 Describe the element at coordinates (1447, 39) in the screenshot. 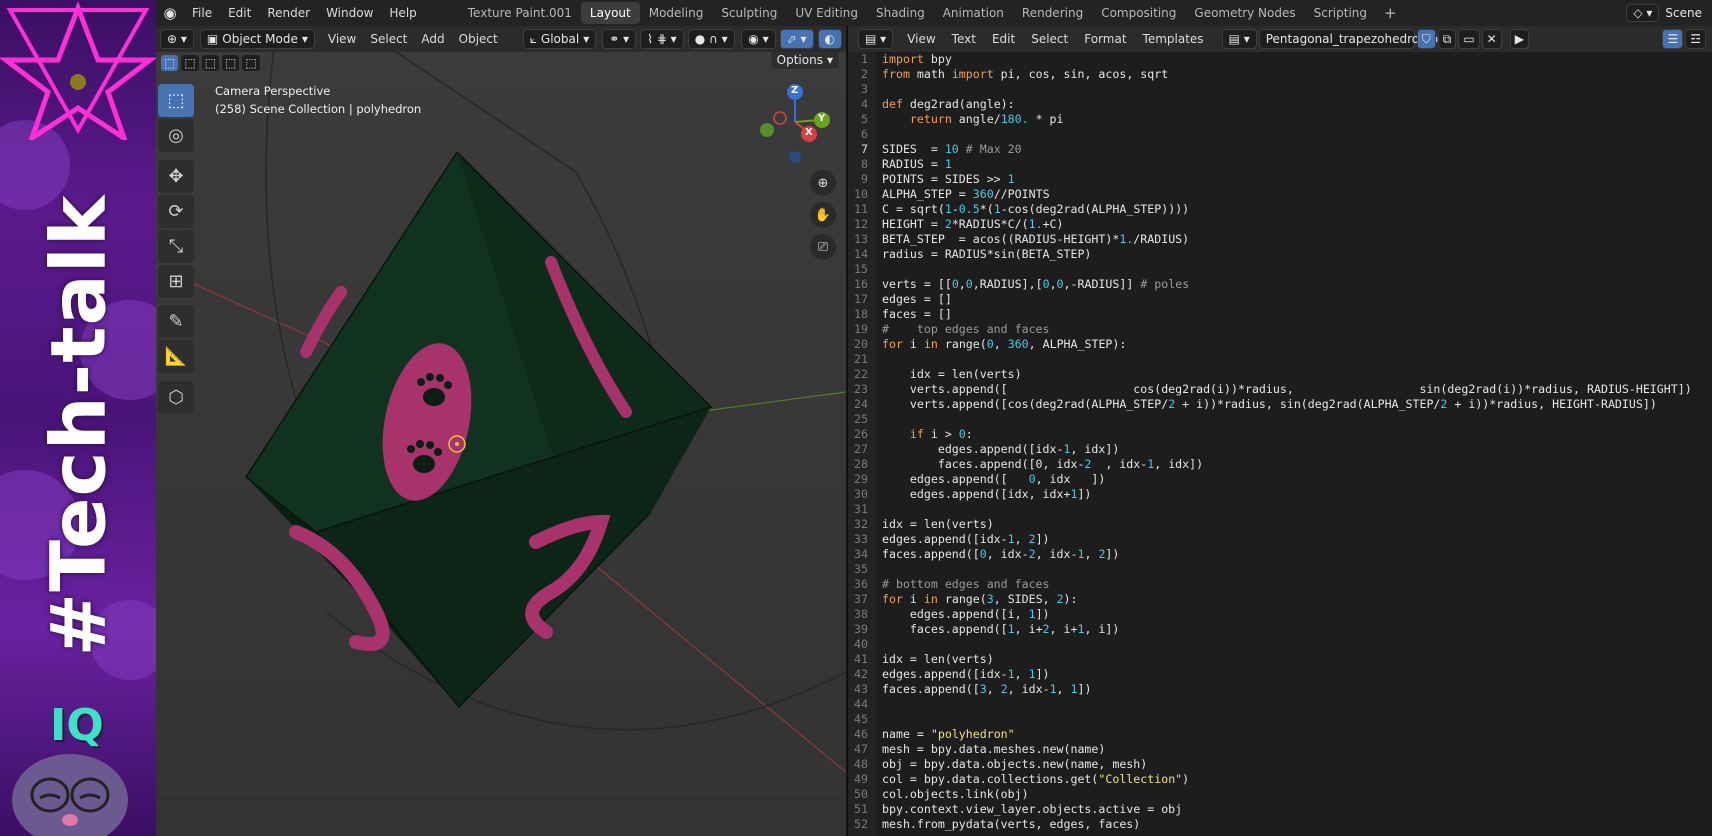

I see `new-text-icon: ⧉` at that location.